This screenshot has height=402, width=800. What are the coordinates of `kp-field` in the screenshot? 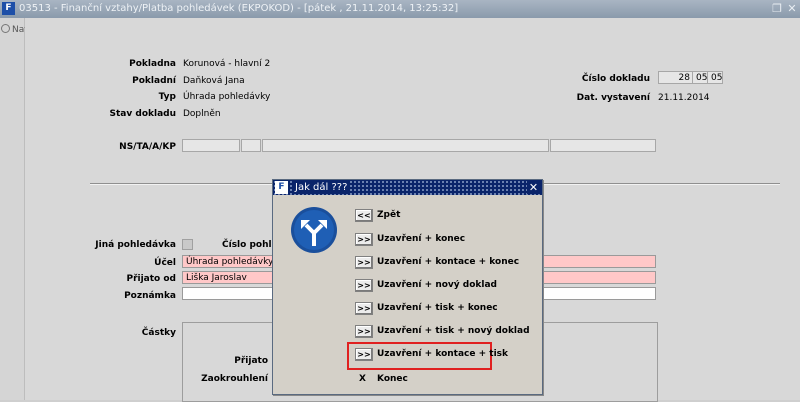 It's located at (603, 145).